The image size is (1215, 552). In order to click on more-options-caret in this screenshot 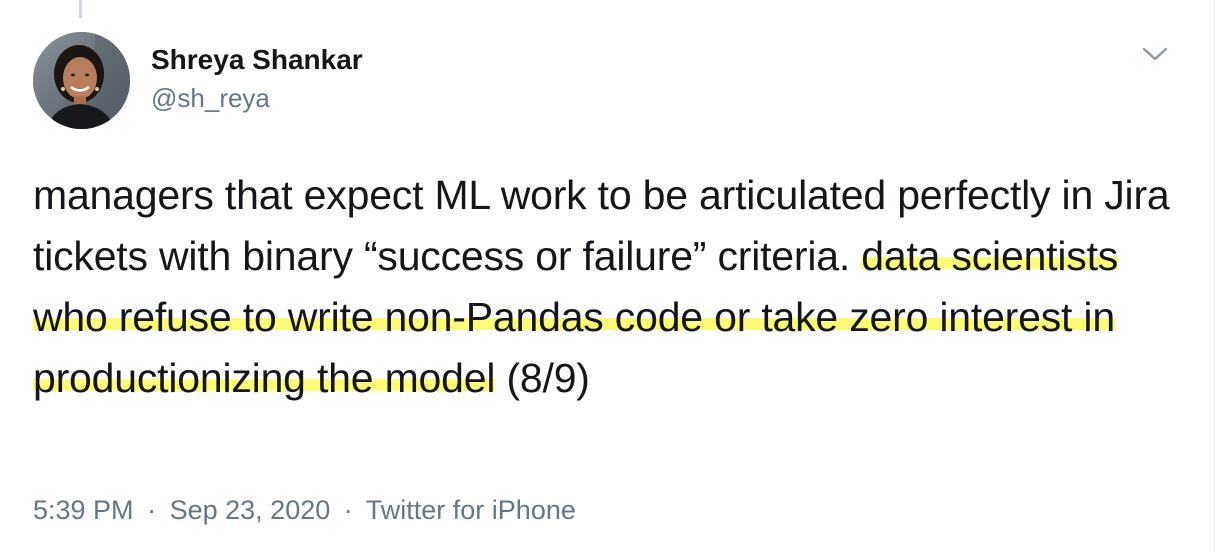, I will do `click(1155, 54)`.